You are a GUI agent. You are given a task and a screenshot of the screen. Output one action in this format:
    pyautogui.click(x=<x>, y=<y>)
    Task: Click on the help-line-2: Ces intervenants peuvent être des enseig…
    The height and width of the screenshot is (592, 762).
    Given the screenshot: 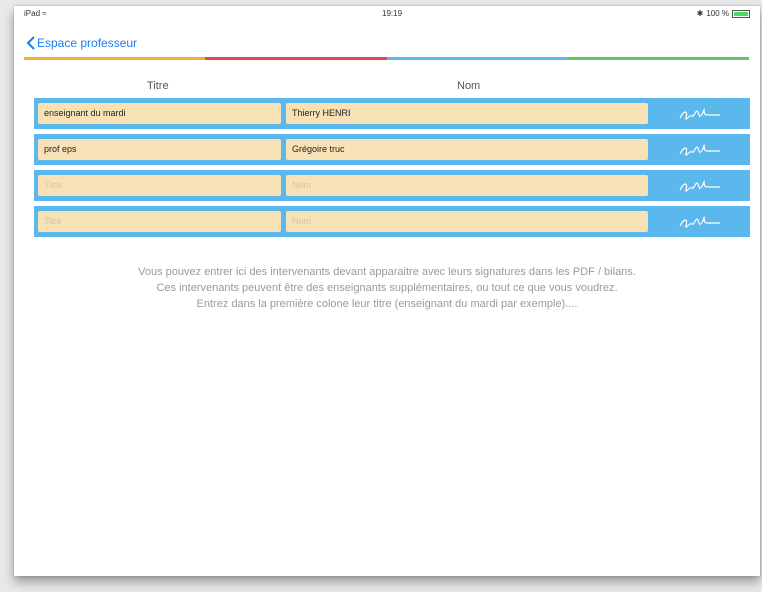 What is the action you would take?
    pyautogui.click(x=387, y=288)
    